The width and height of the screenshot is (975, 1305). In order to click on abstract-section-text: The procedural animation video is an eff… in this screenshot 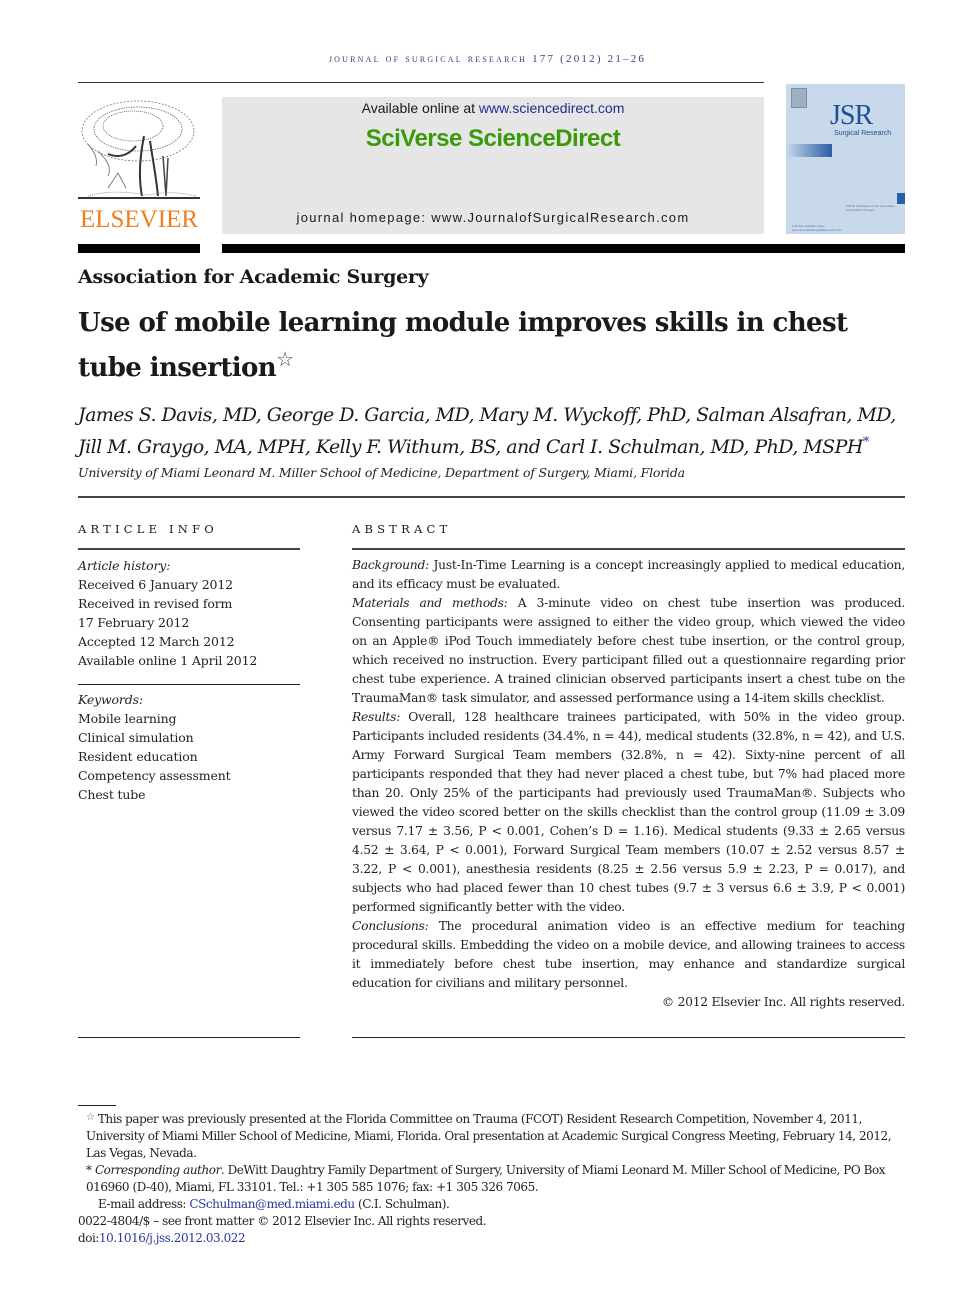, I will do `click(628, 954)`.